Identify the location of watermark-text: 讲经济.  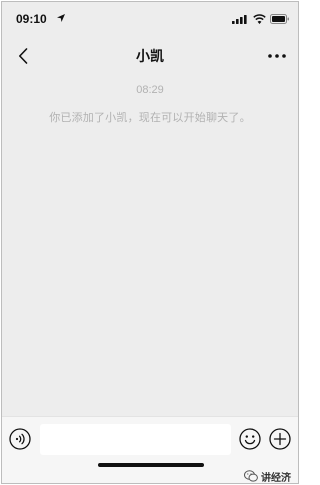
(276, 478).